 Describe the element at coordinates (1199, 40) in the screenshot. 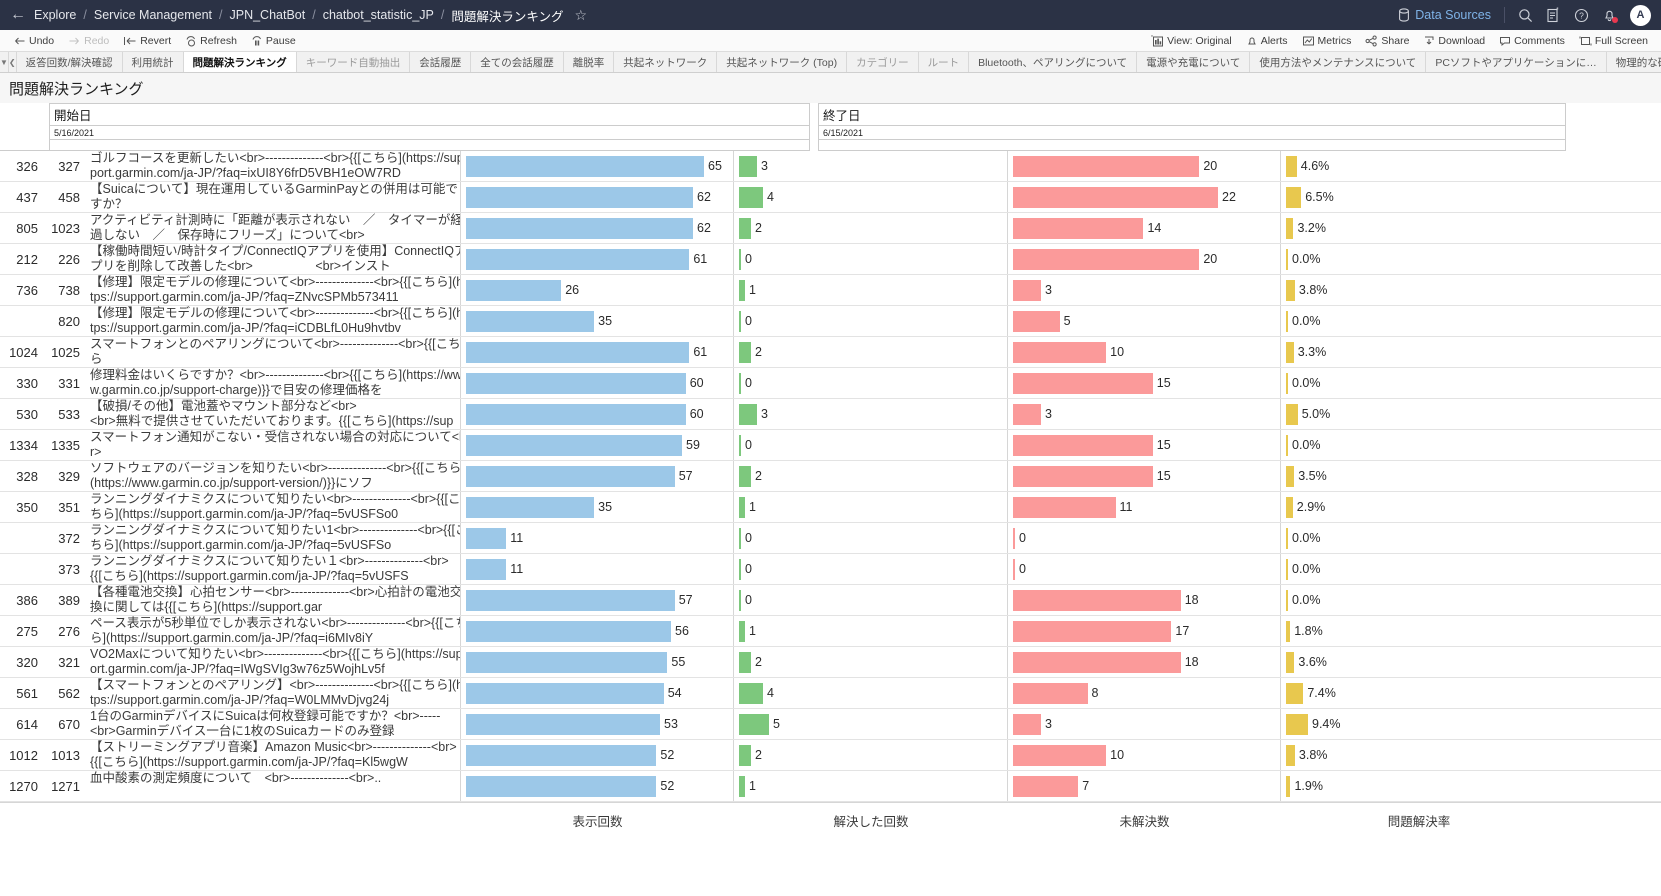

I see `view-original-label: View: Original` at that location.